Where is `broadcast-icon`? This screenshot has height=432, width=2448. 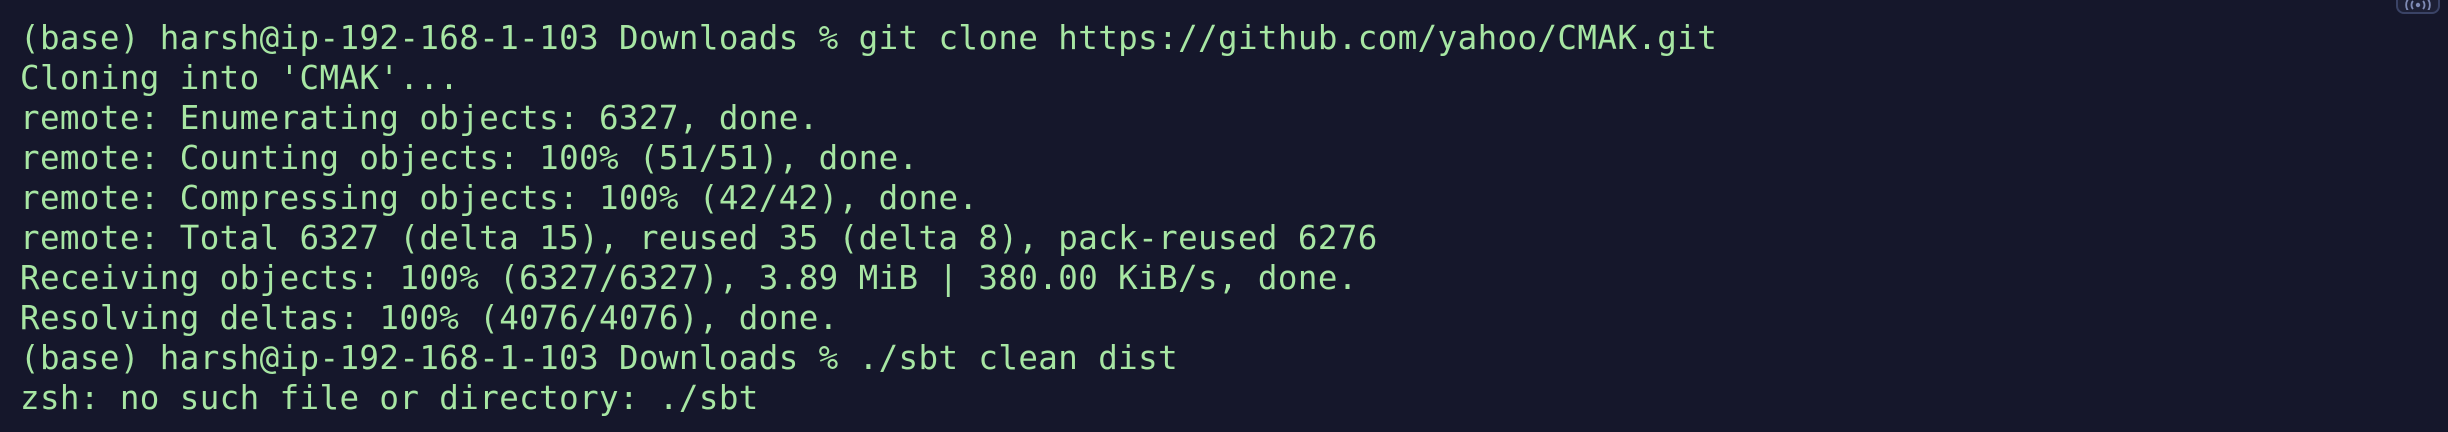
broadcast-icon is located at coordinates (2418, 7).